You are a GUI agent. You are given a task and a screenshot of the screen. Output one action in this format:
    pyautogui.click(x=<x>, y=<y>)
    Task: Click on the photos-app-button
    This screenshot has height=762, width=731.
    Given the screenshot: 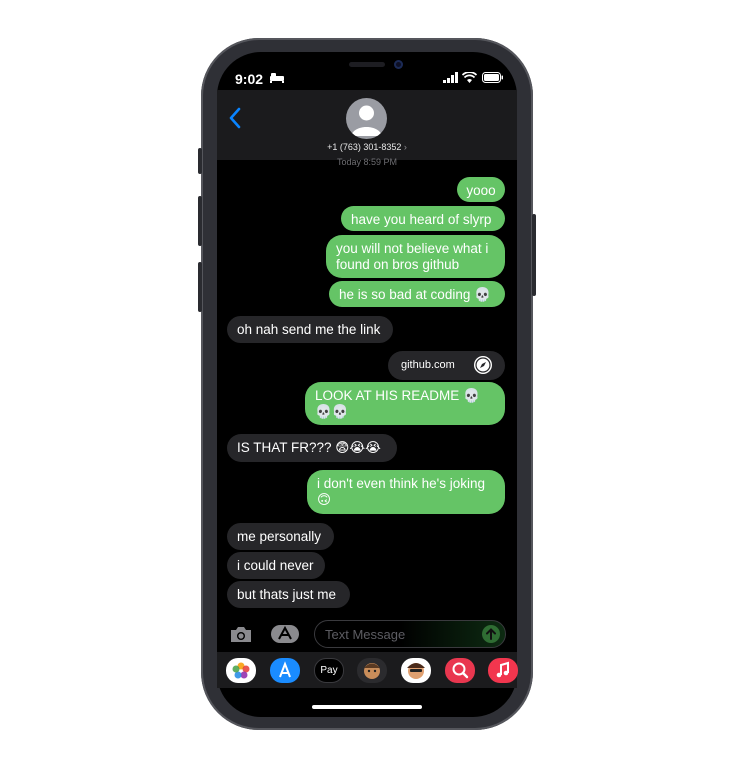 What is the action you would take?
    pyautogui.click(x=241, y=670)
    